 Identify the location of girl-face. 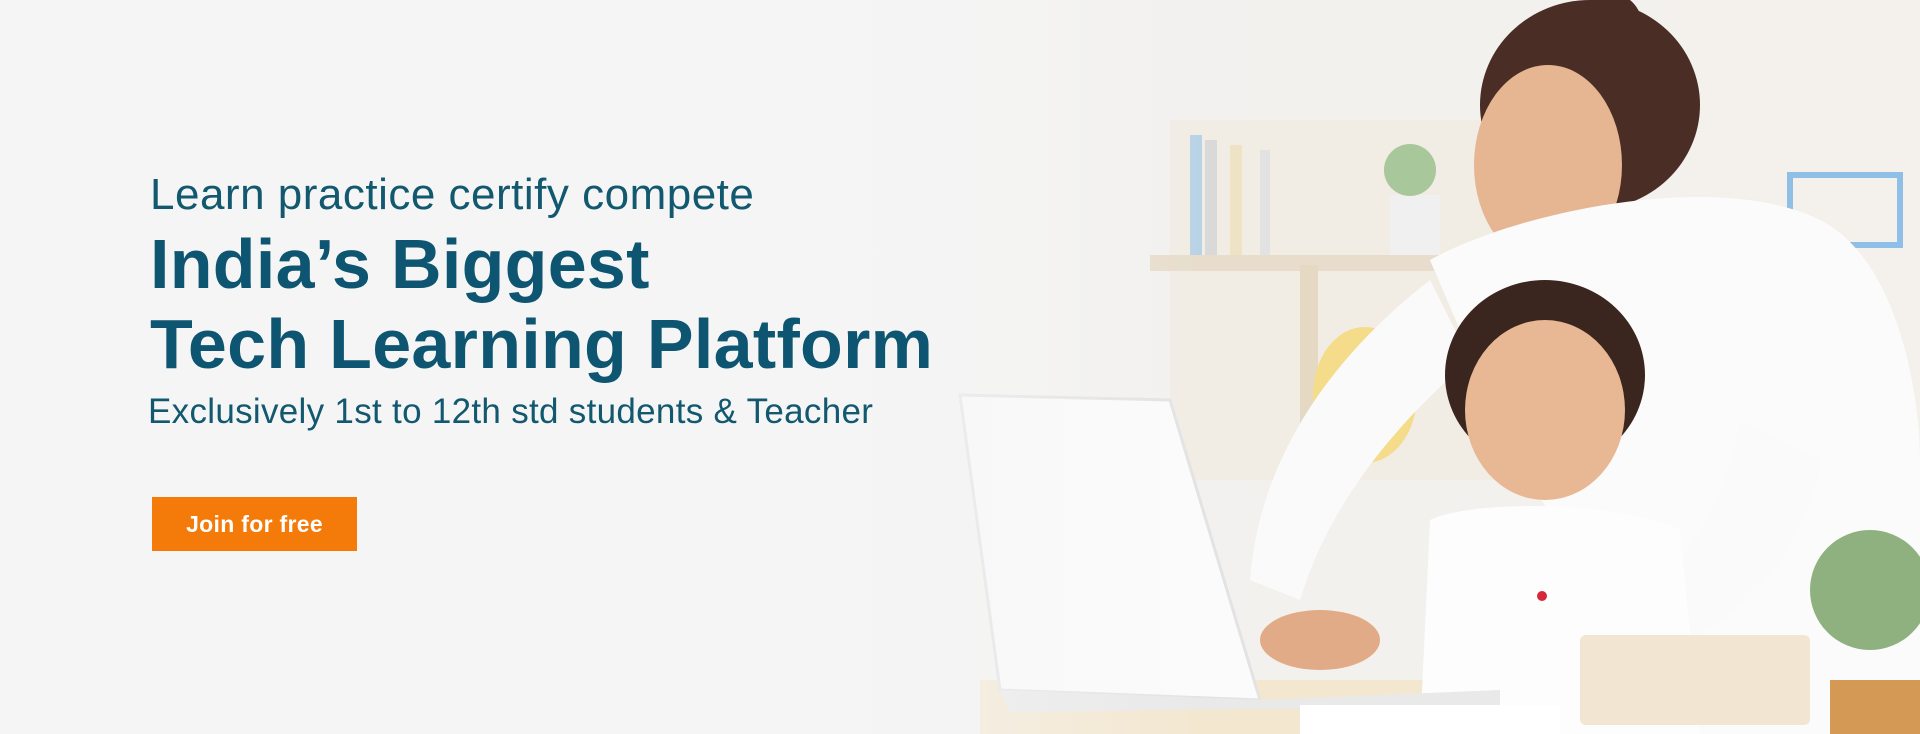
(1545, 410).